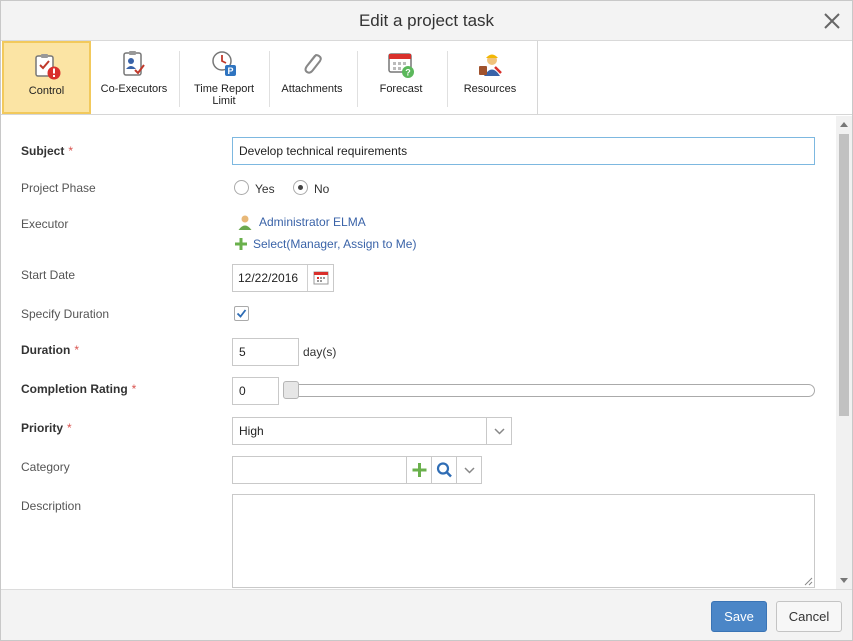  Describe the element at coordinates (241, 187) in the screenshot. I see `project-phase-yes-radio` at that location.